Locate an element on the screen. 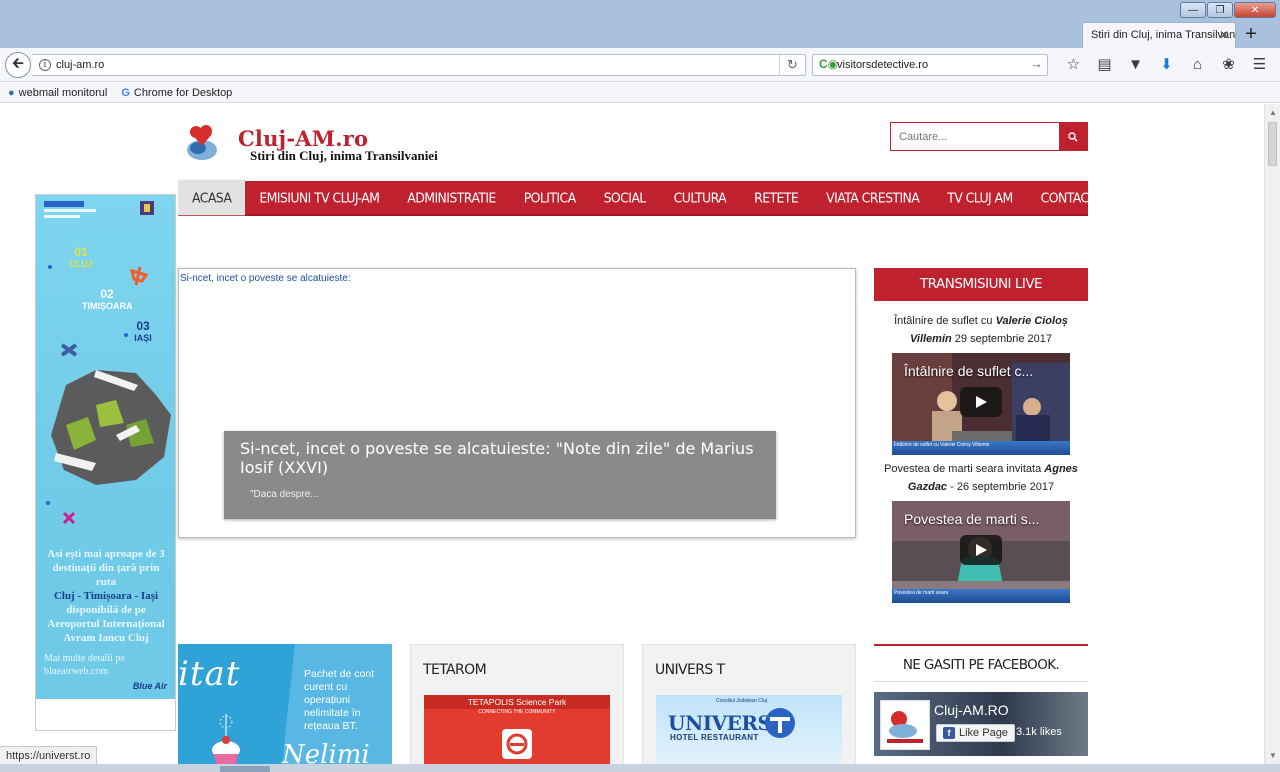  nav-emisiuni-tv: EMISIUNI TV CLUJ-AM is located at coordinates (319, 198).